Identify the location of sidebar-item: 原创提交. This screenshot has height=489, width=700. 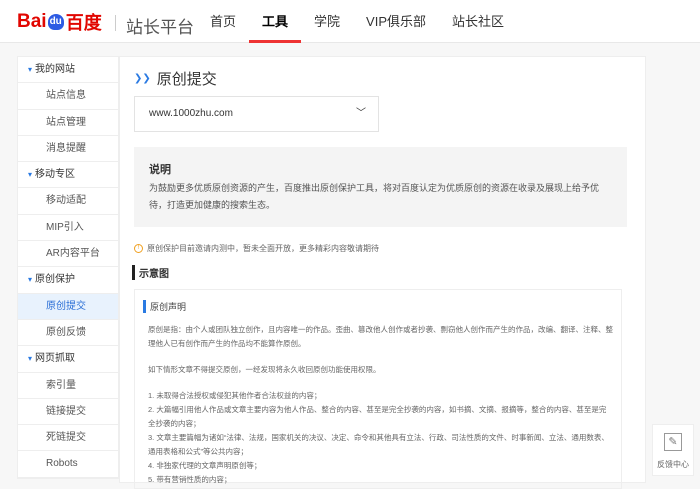
(68, 306).